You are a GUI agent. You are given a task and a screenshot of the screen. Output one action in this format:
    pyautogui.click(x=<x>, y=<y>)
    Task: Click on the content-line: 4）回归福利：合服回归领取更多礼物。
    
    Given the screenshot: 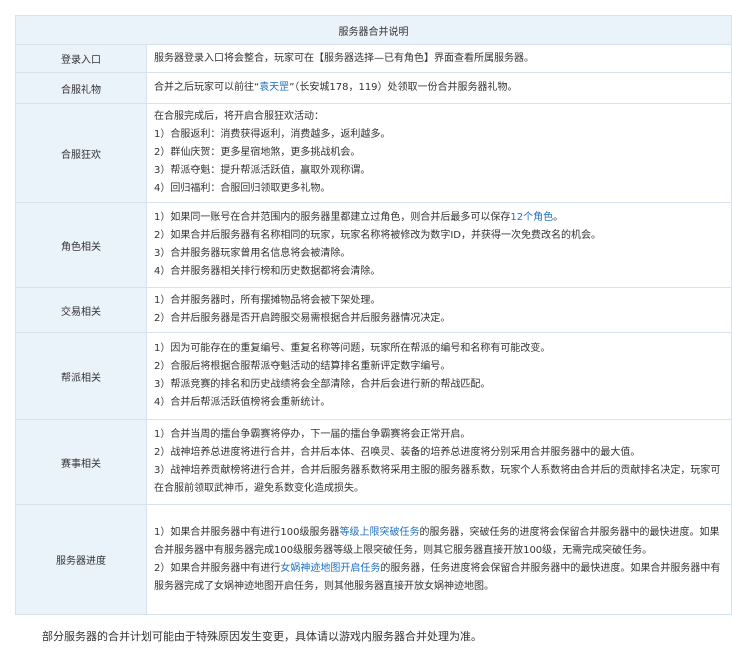 What is the action you would take?
    pyautogui.click(x=438, y=189)
    